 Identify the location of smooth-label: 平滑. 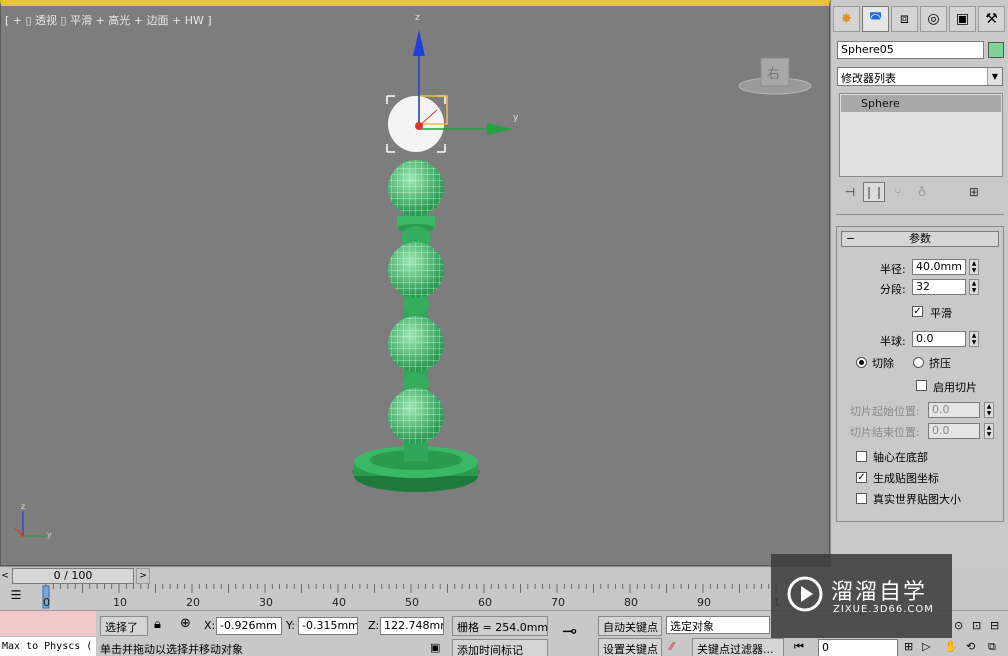
(941, 313).